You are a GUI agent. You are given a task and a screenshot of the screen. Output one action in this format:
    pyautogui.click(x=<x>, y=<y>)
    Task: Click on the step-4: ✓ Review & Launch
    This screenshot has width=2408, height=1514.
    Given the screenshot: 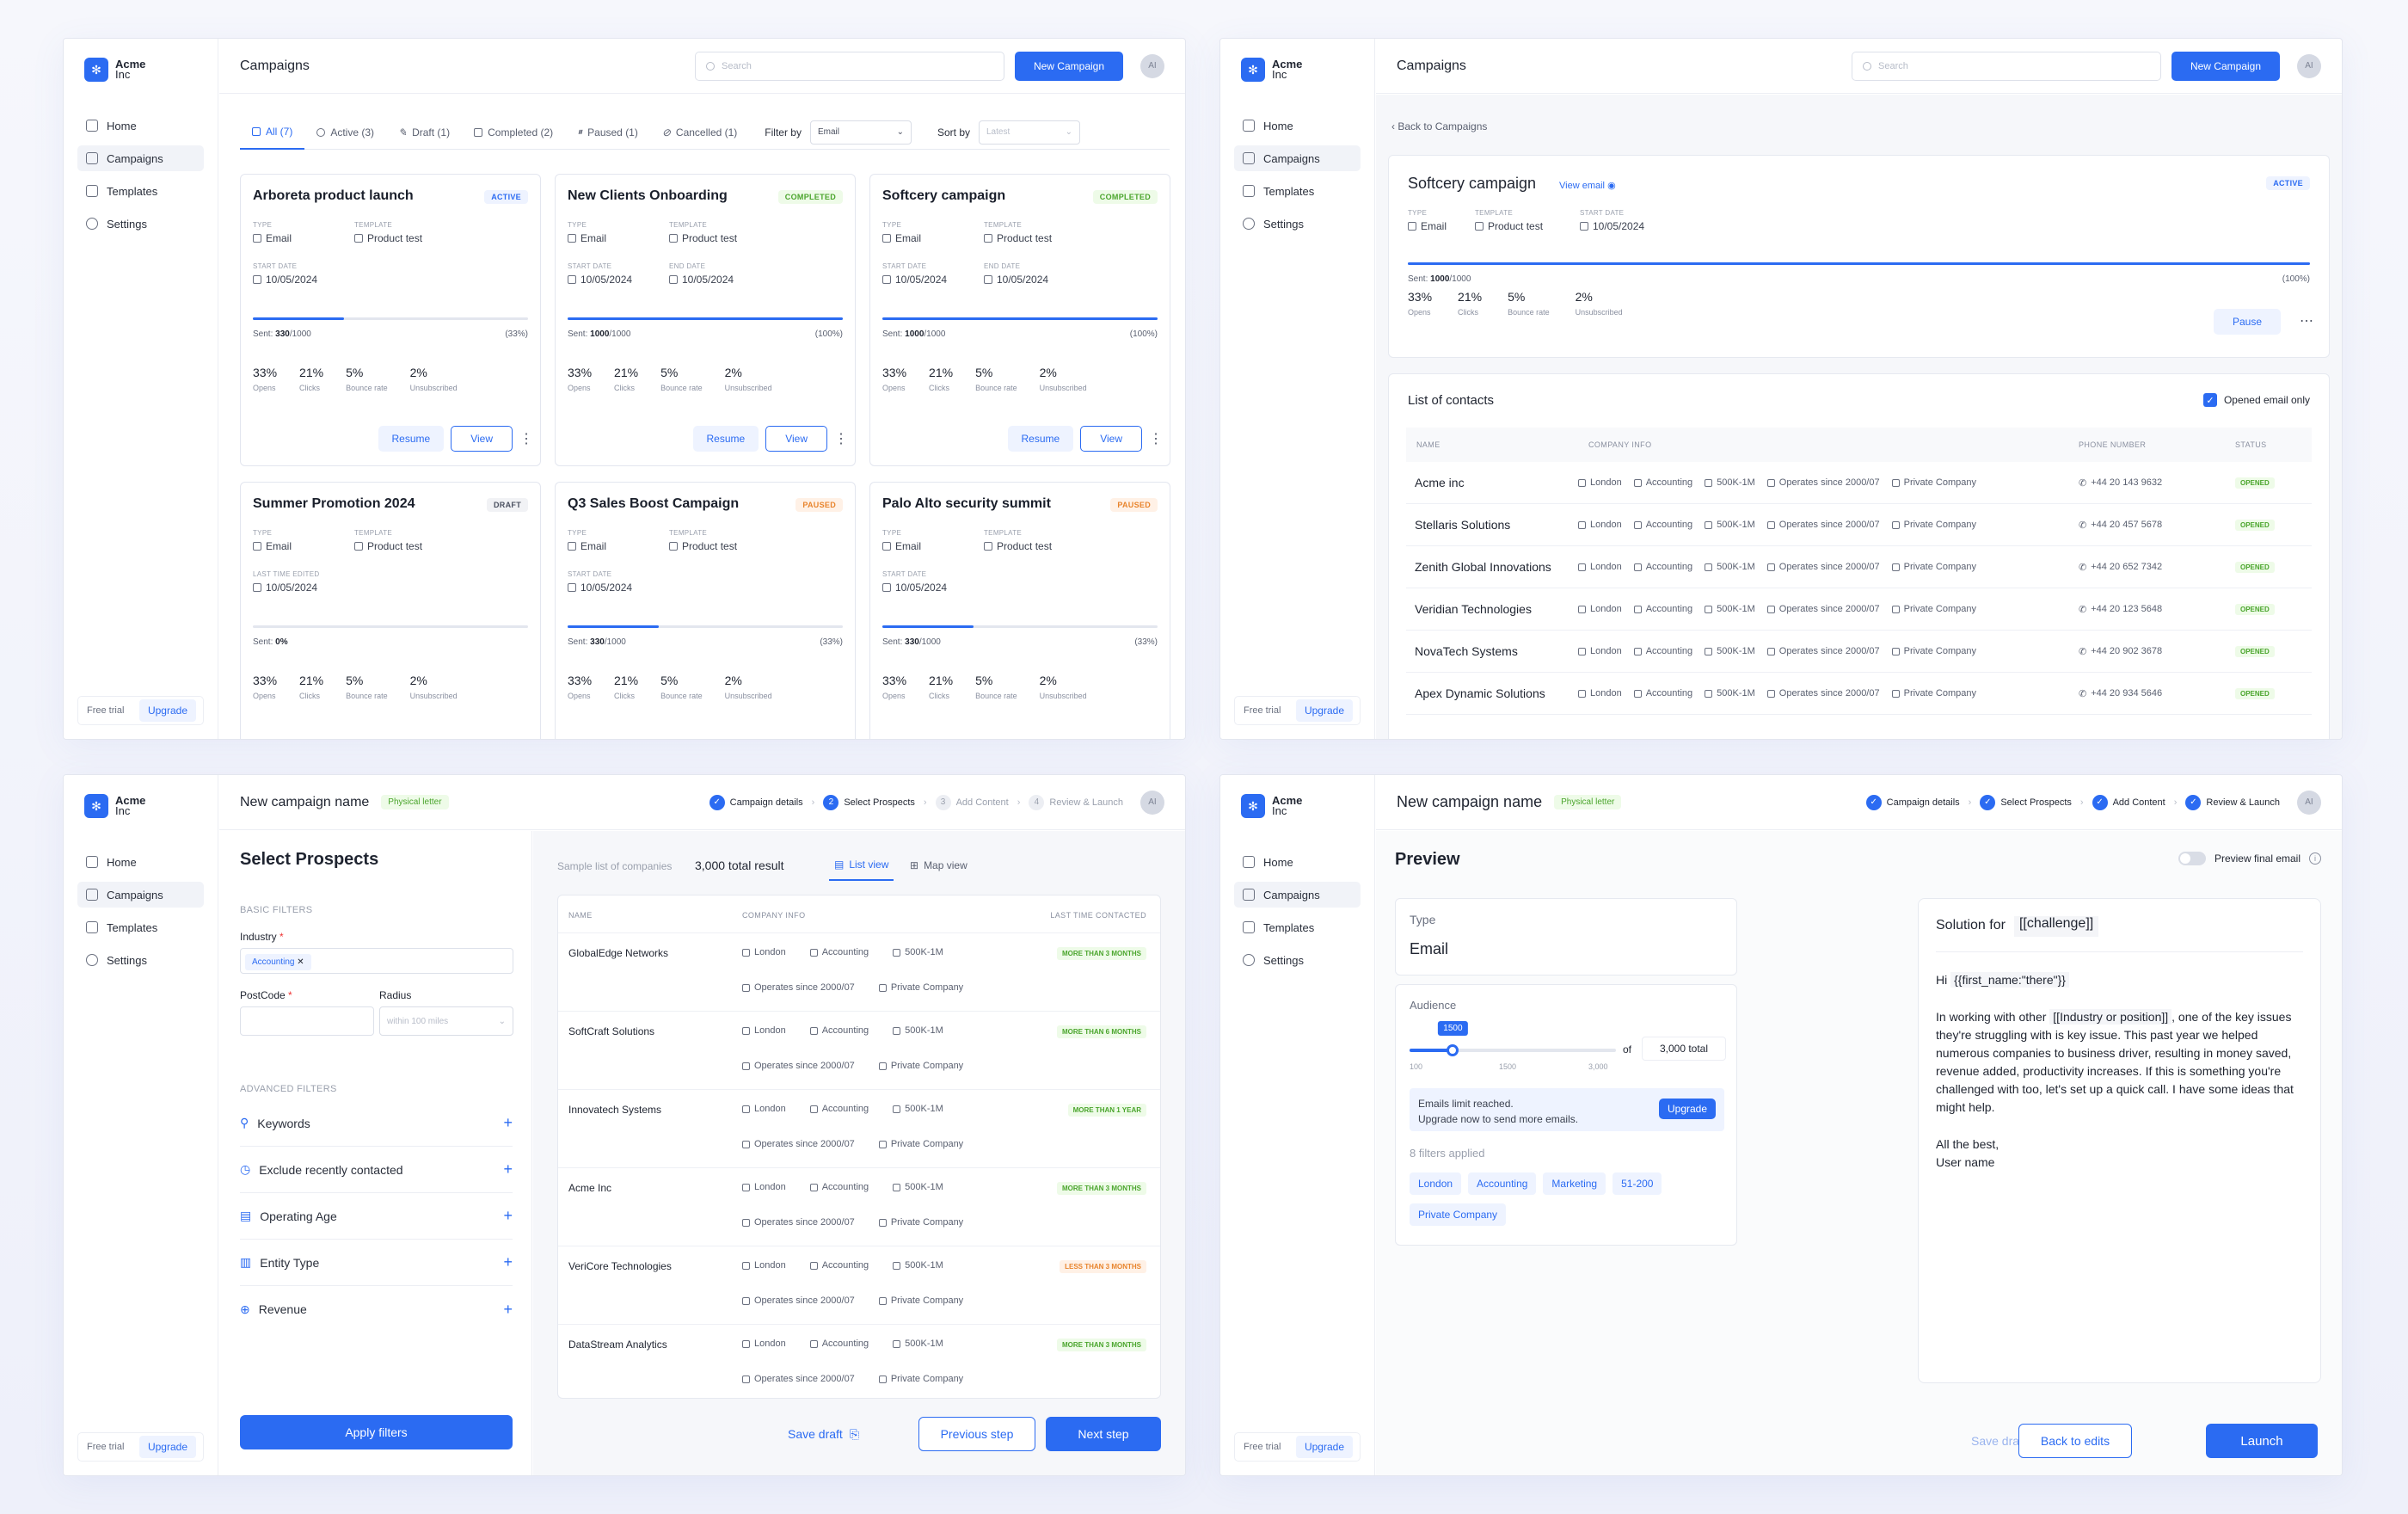 What is the action you would take?
    pyautogui.click(x=2232, y=802)
    